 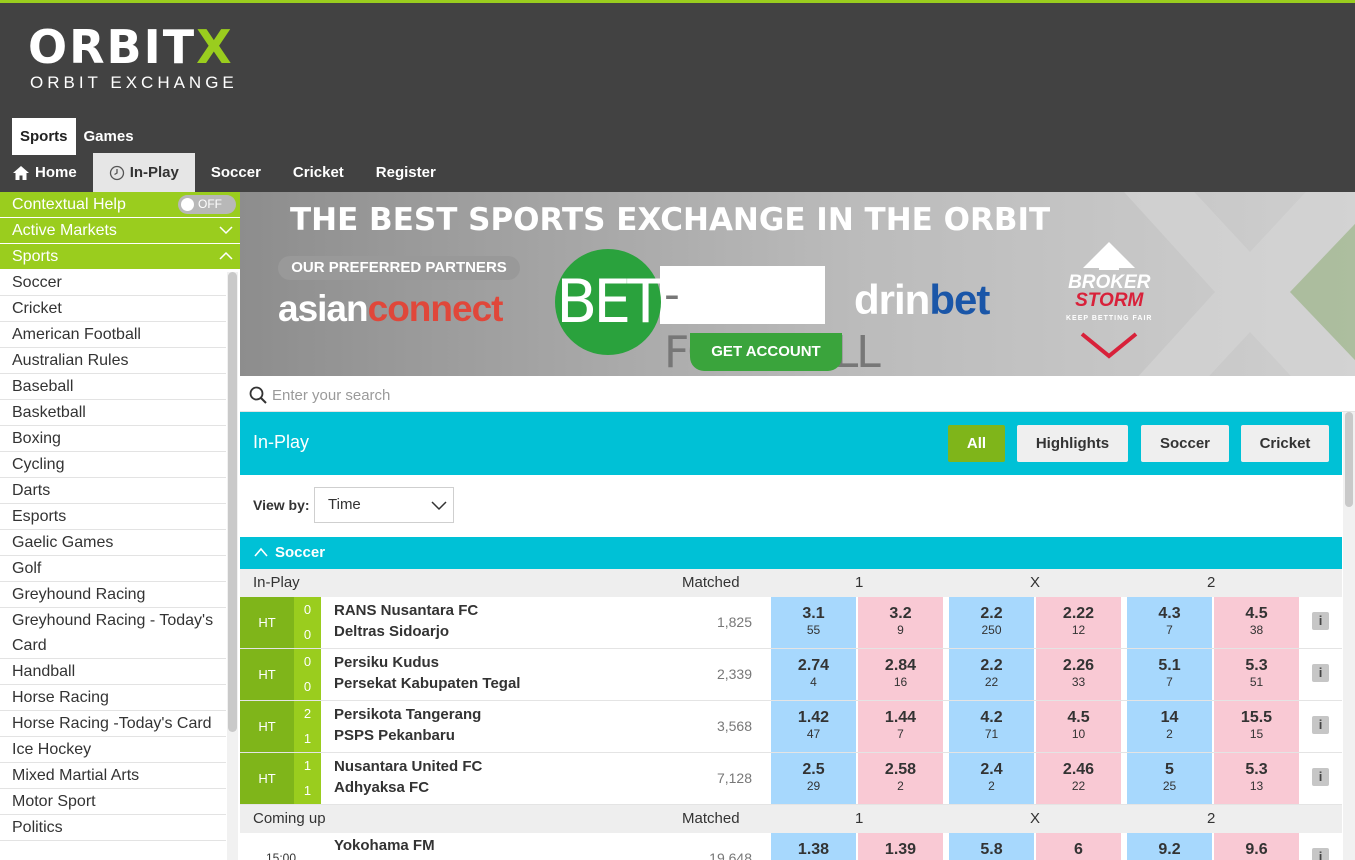 I want to click on orbitx-logo: ORBITX ORBIT EXCHANGE, so click(x=133, y=58).